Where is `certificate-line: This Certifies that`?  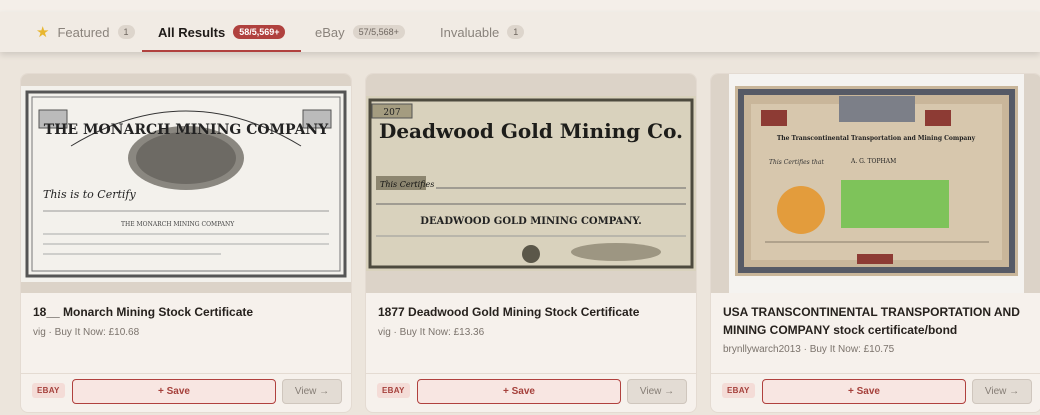 certificate-line: This Certifies that is located at coordinates (797, 162).